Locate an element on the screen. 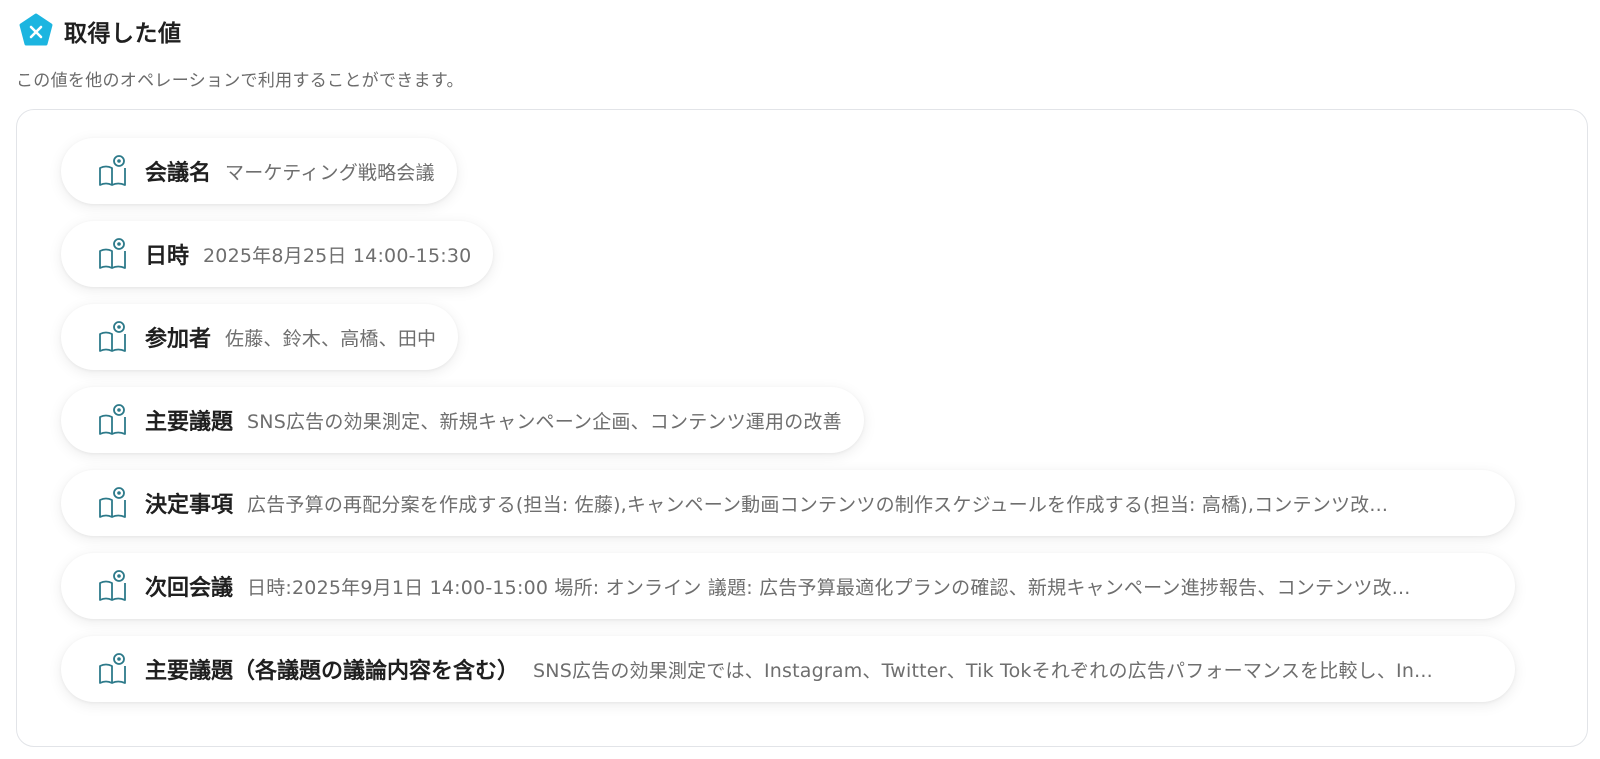  field-value: マーケティング戦略会議 is located at coordinates (330, 172).